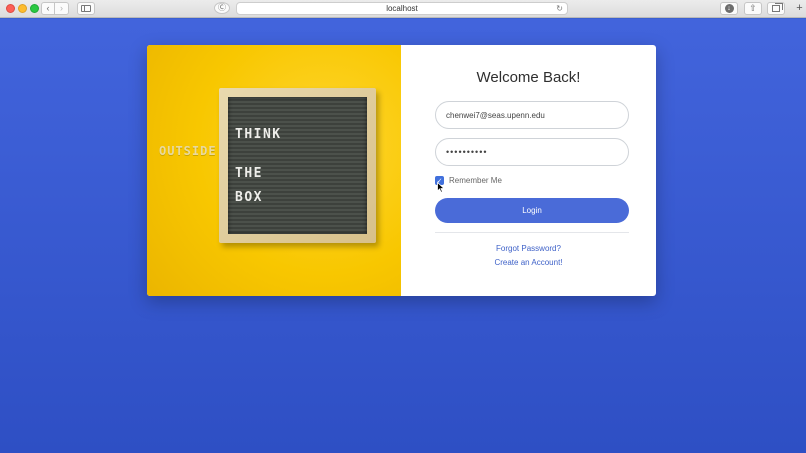  I want to click on new-tab-button: +, so click(799, 8).